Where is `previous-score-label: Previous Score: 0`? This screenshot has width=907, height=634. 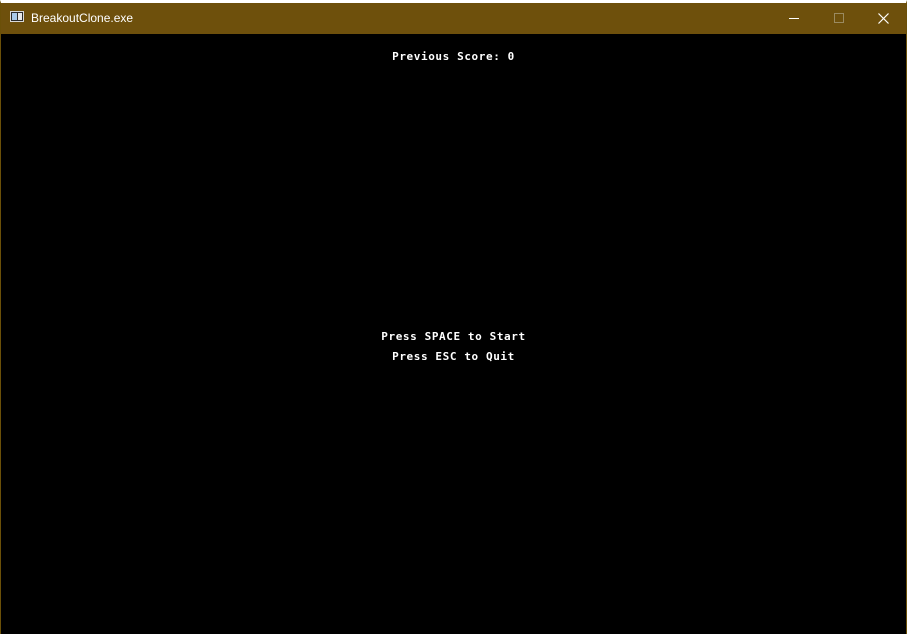 previous-score-label: Previous Score: 0 is located at coordinates (453, 56).